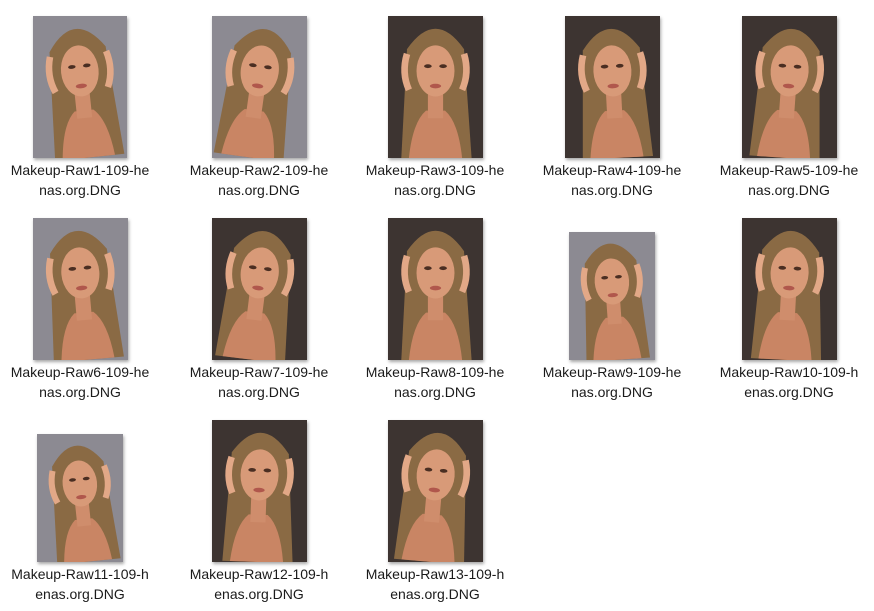  Describe the element at coordinates (259, 180) in the screenshot. I see `file-name-label: Makeup-Raw2-109-he nas.org.DNG` at that location.